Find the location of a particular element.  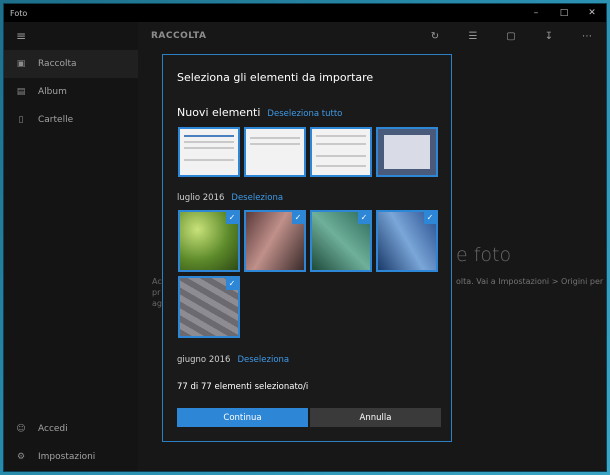

july-photos-row-2: ✓ is located at coordinates (209, 307).